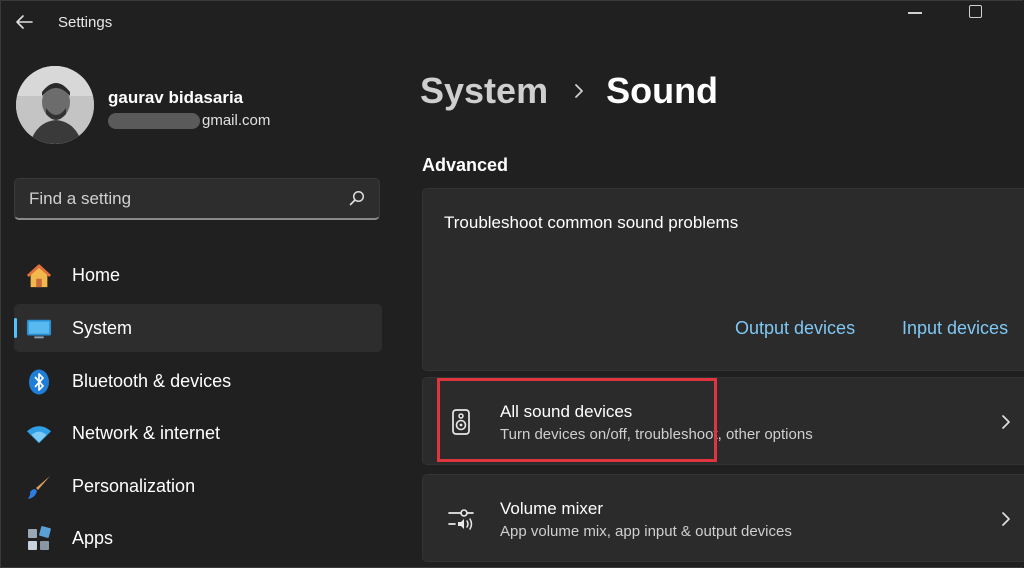 This screenshot has width=1024, height=568. Describe the element at coordinates (236, 120) in the screenshot. I see `user-email: gmail.com` at that location.